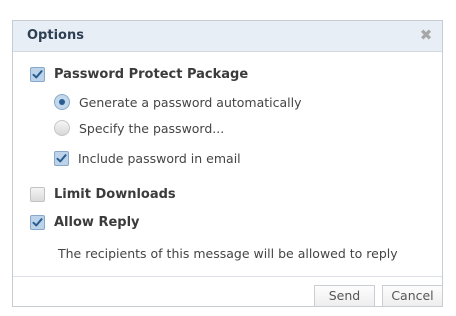 The image size is (456, 316). I want to click on limit-downloads-label: Limit Downloads, so click(115, 194).